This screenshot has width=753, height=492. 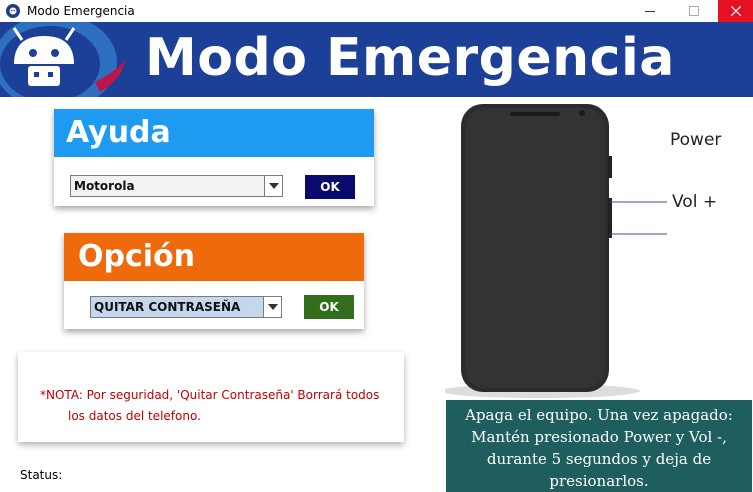 I want to click on instructions-line4: presionarlos., so click(x=599, y=481).